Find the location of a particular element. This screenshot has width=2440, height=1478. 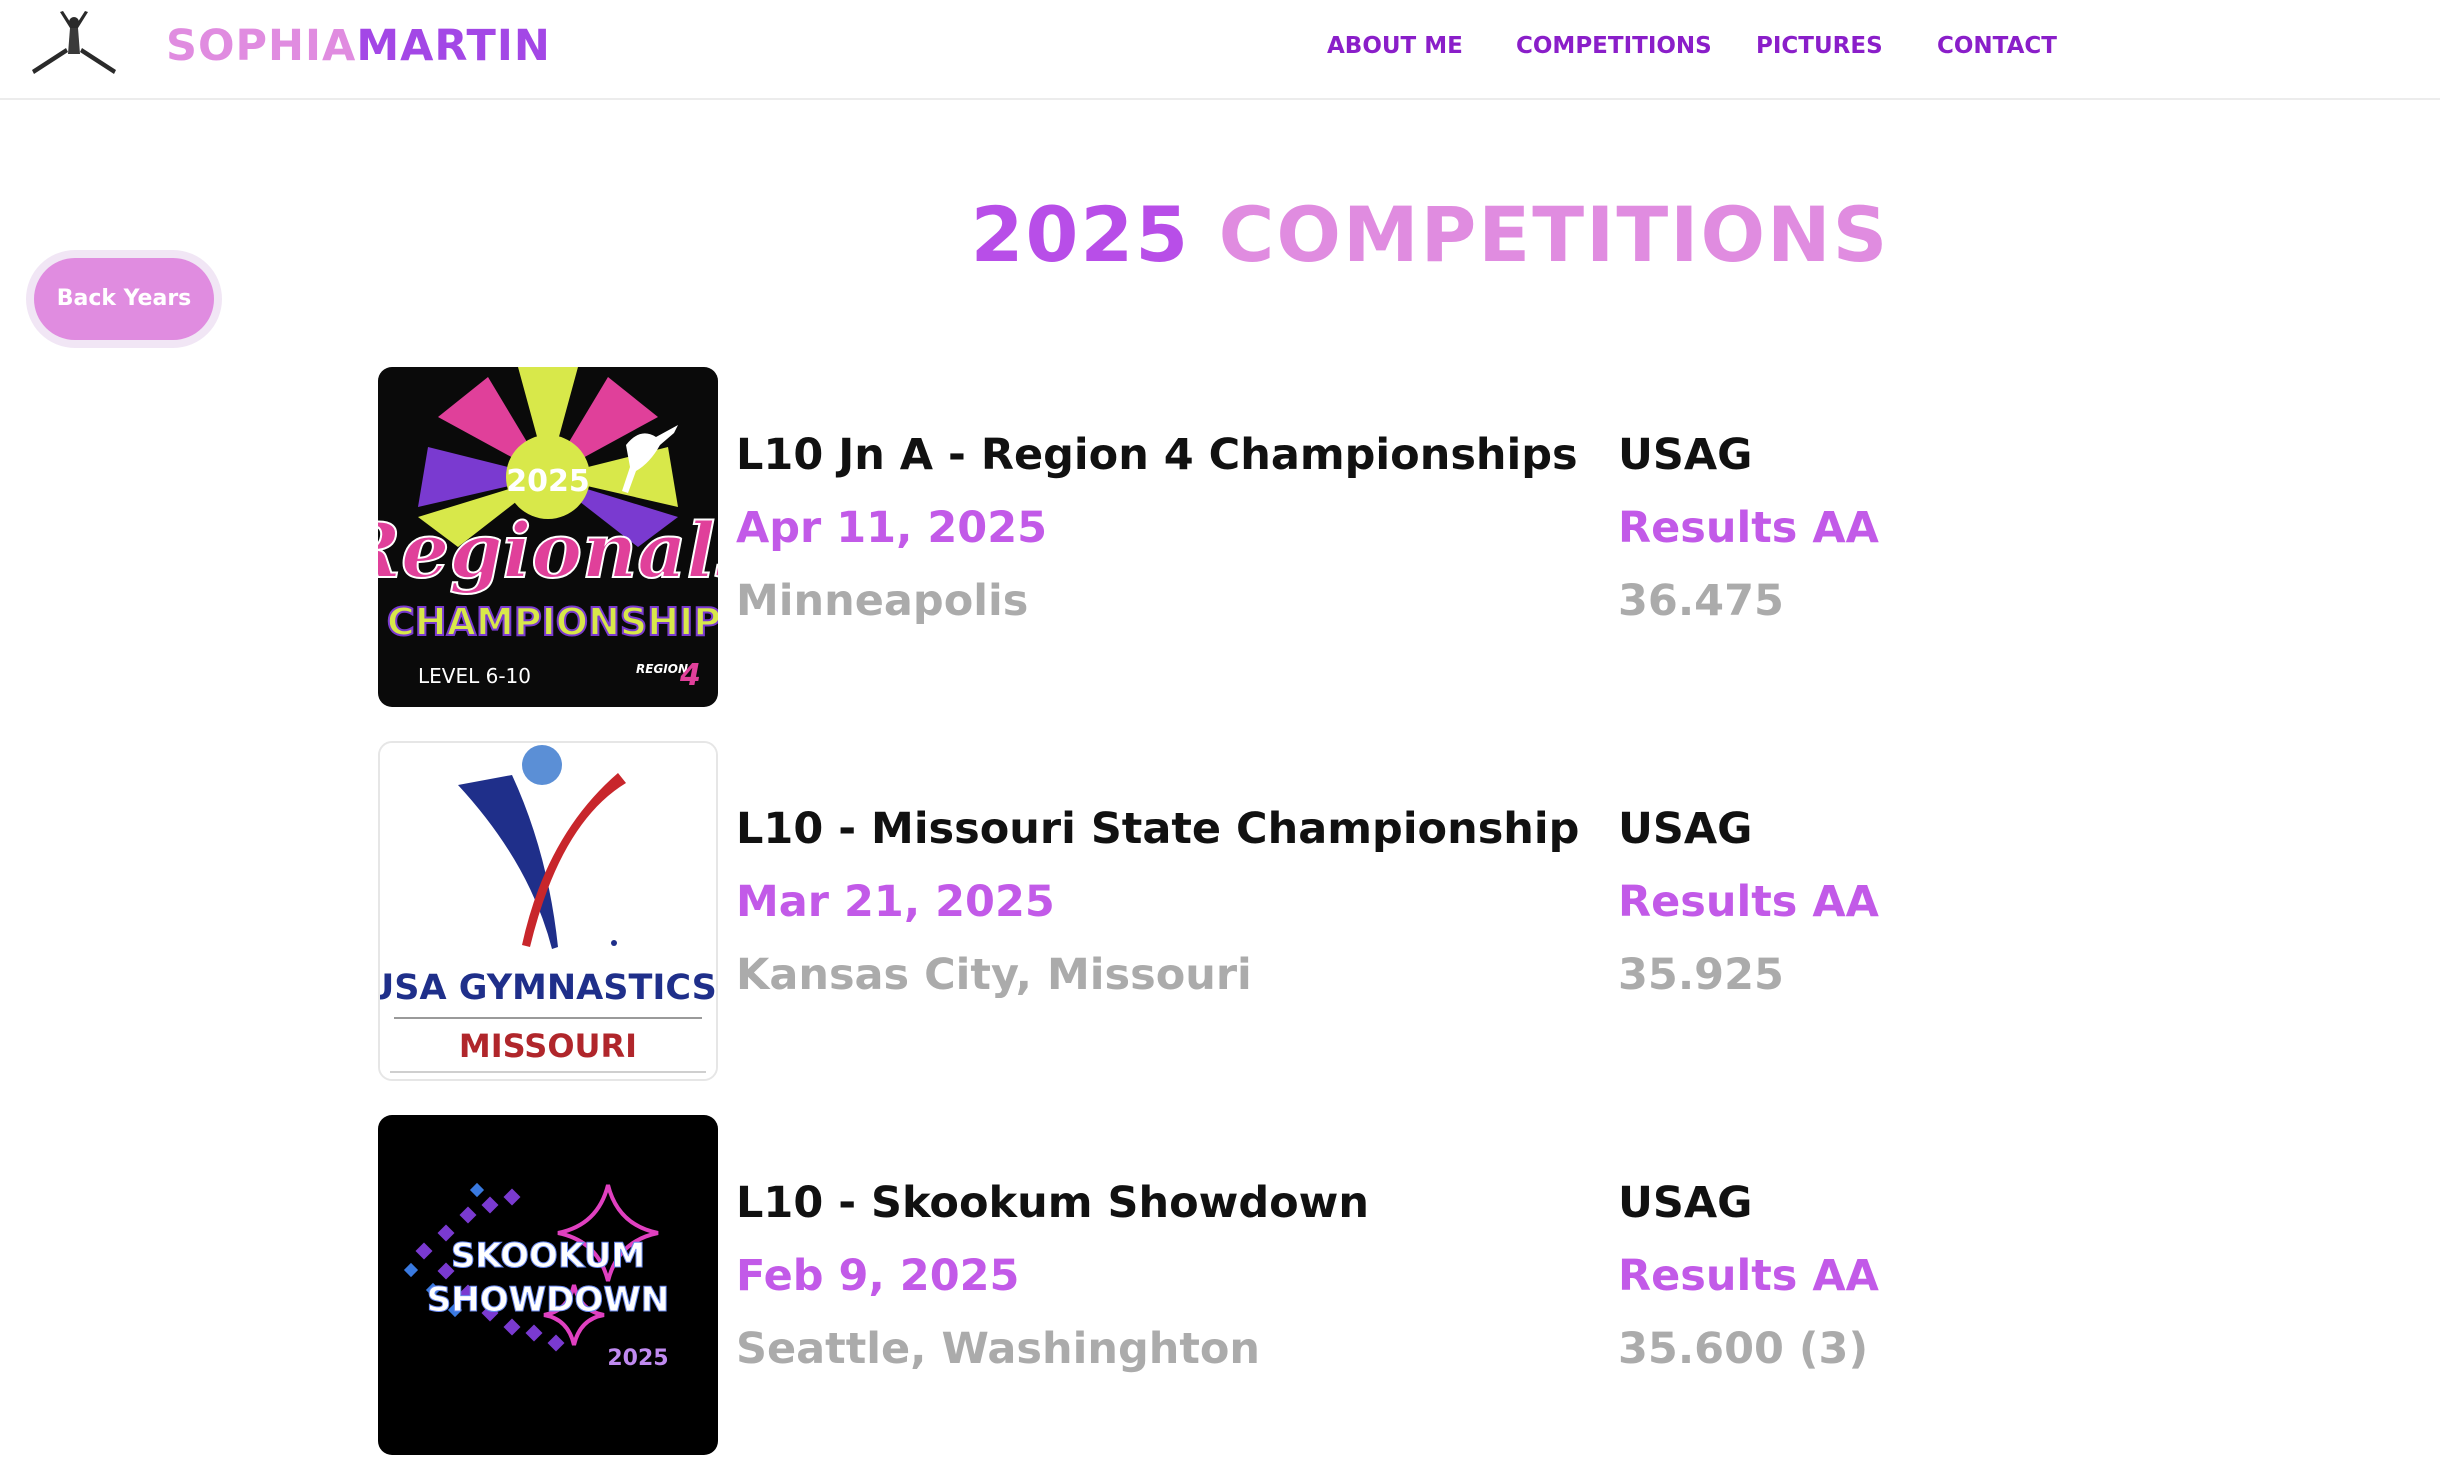

brand-last-name: MARTIN is located at coordinates (453, 46).